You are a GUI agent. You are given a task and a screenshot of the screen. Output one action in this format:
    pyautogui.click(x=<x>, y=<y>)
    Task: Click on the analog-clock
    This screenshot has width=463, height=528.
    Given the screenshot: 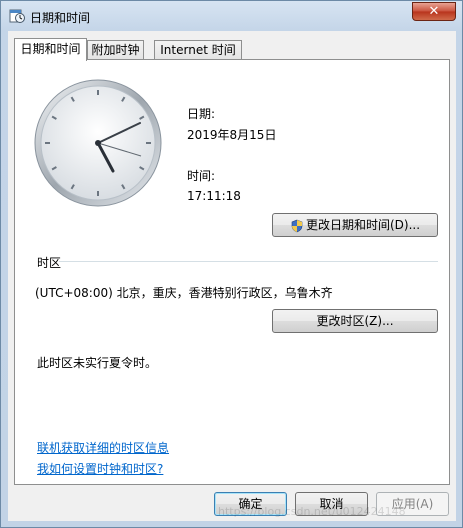 What is the action you would take?
    pyautogui.click(x=98, y=143)
    